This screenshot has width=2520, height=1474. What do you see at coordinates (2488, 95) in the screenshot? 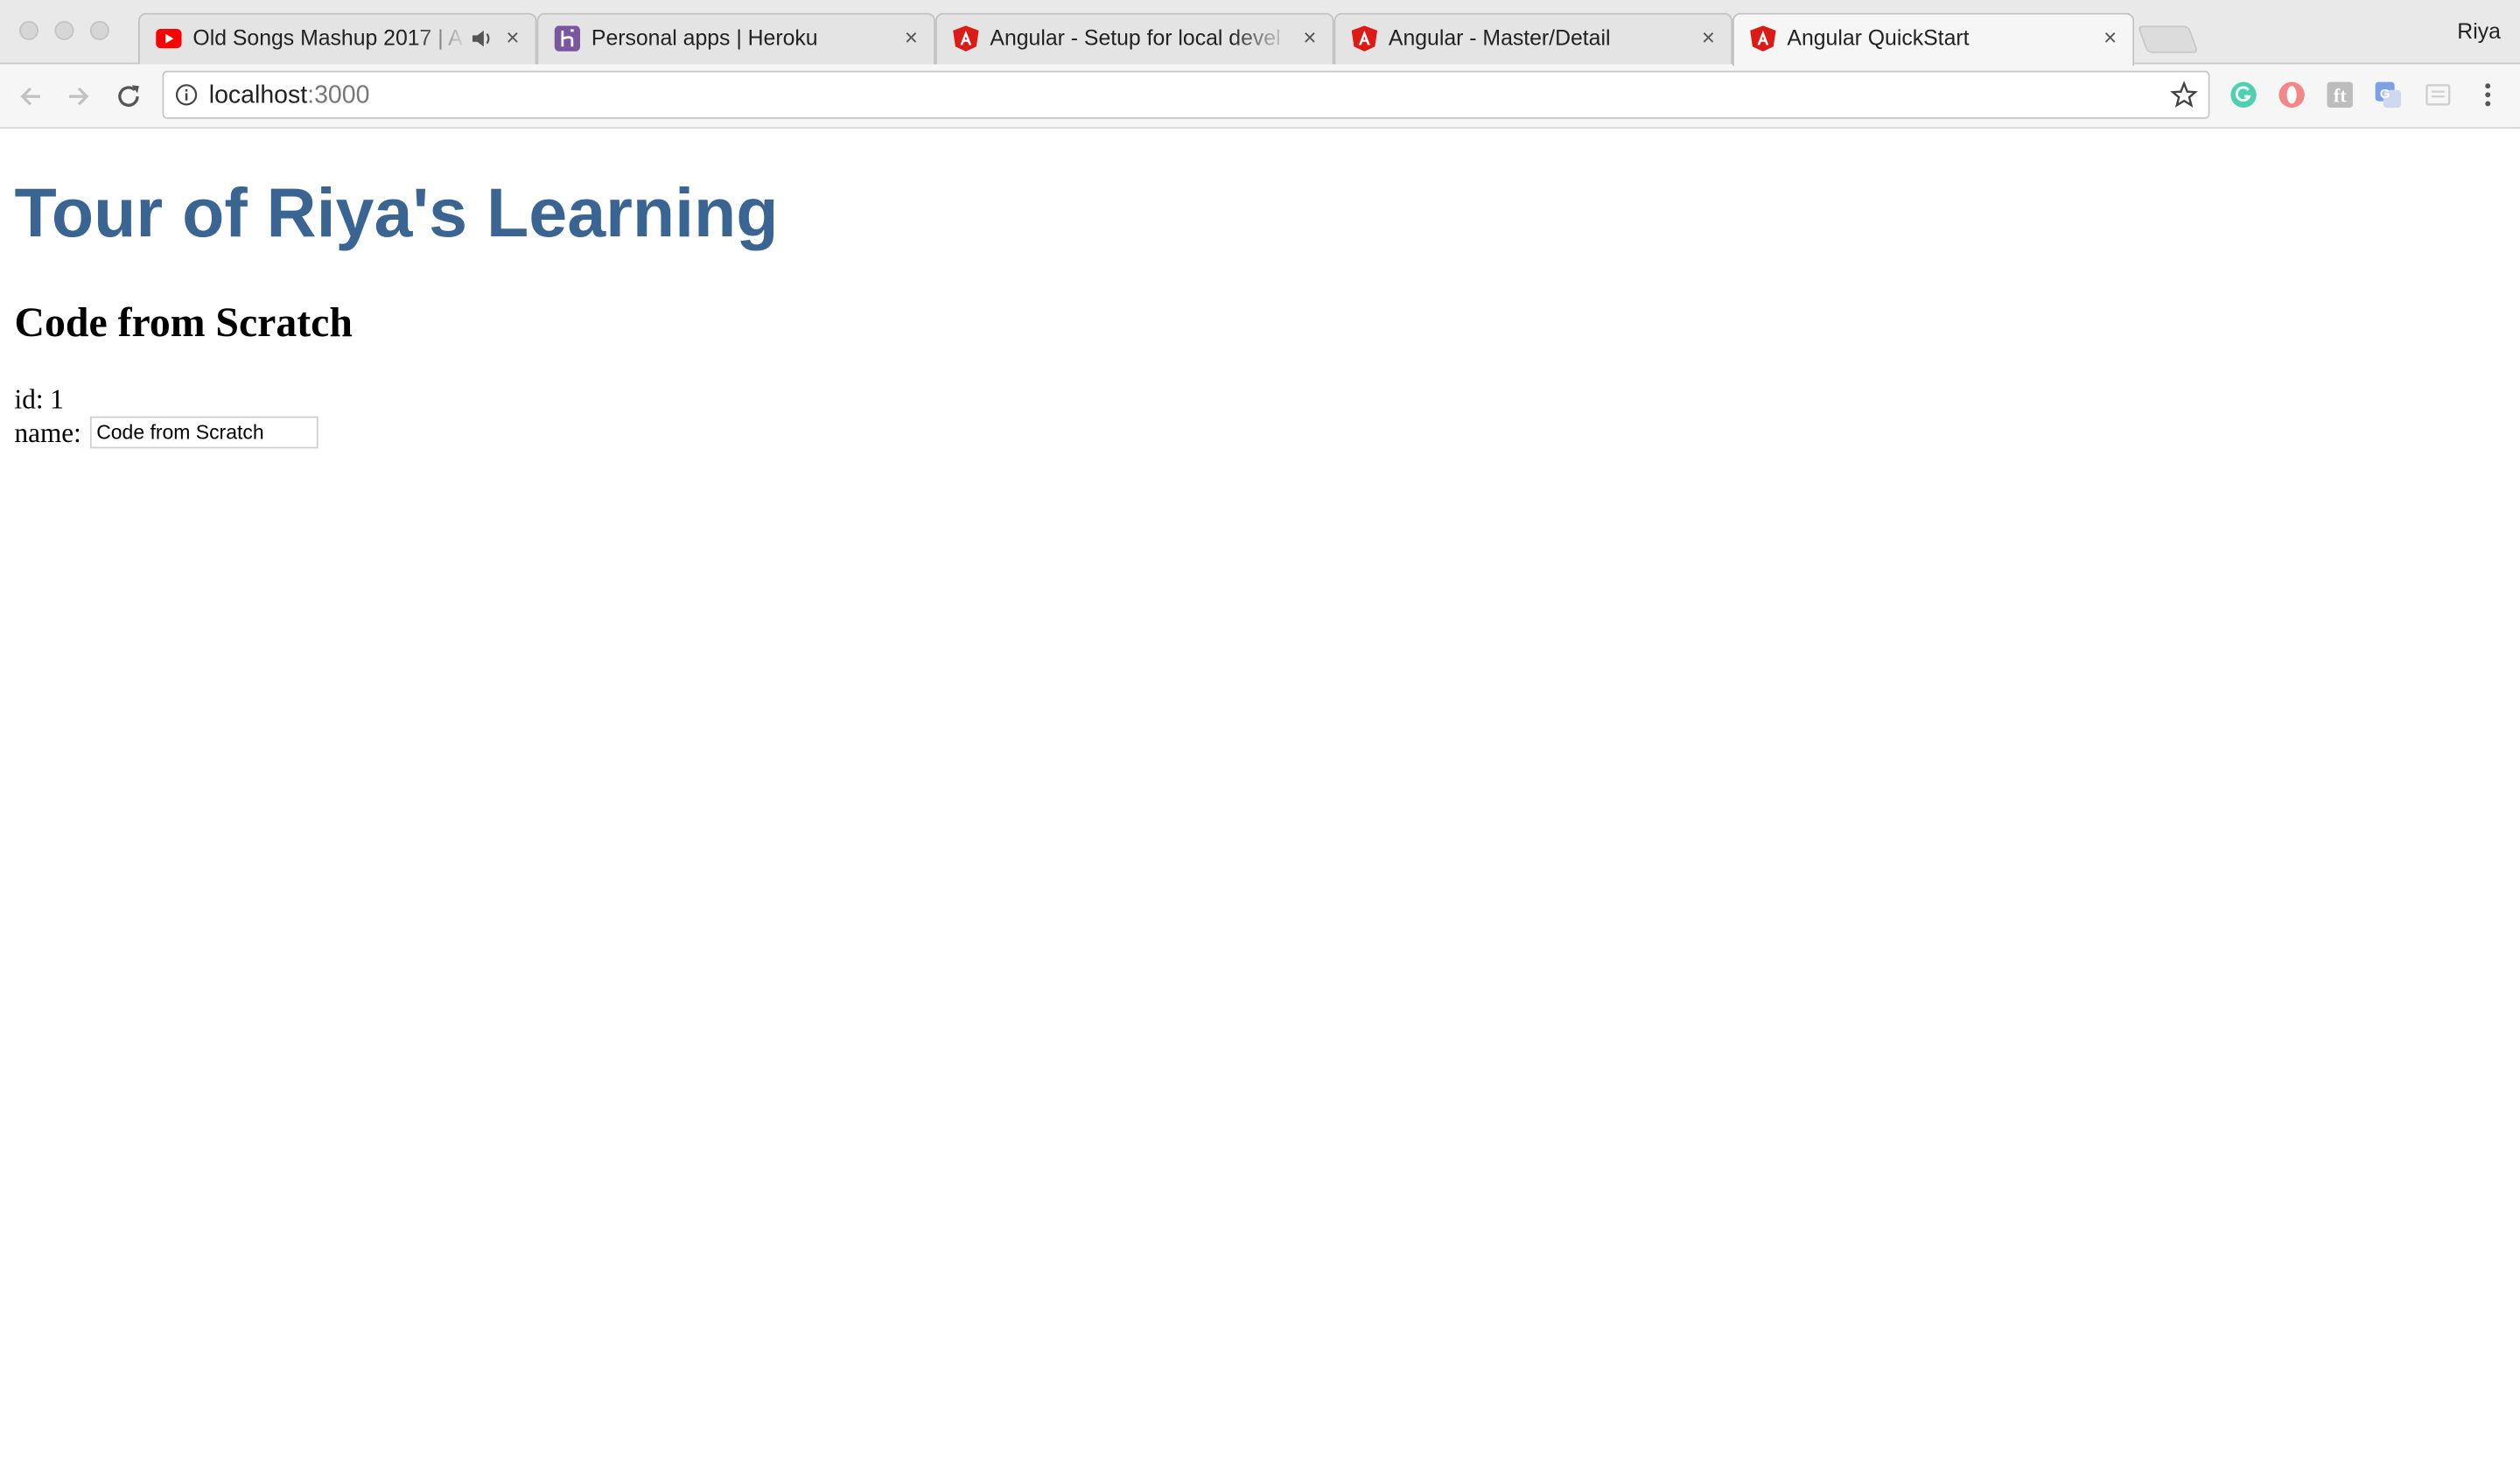
I see `menu-kebab-icon` at bounding box center [2488, 95].